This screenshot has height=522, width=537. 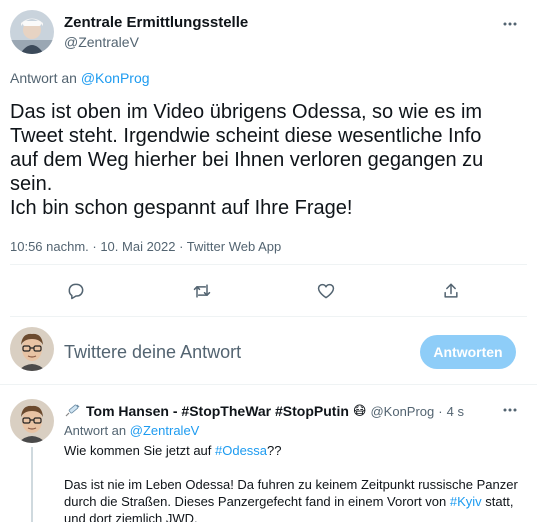 What do you see at coordinates (359, 411) in the screenshot?
I see `mask-emoji: 😷` at bounding box center [359, 411].